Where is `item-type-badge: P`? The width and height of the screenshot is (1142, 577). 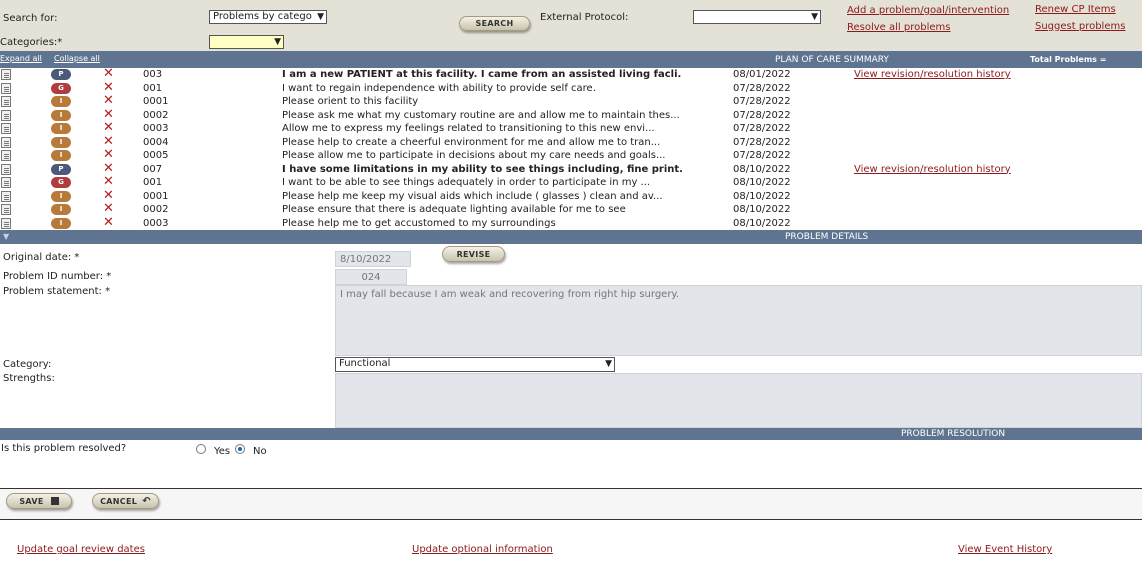
item-type-badge: P is located at coordinates (61, 74).